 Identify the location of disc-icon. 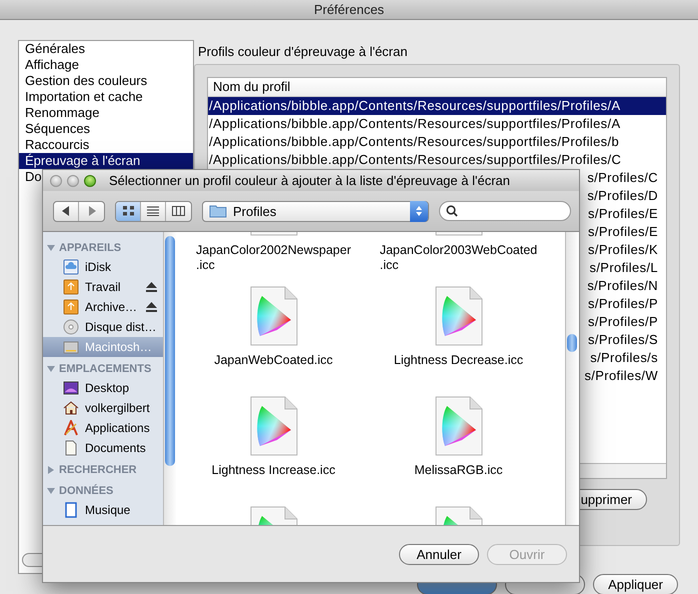
(71, 327).